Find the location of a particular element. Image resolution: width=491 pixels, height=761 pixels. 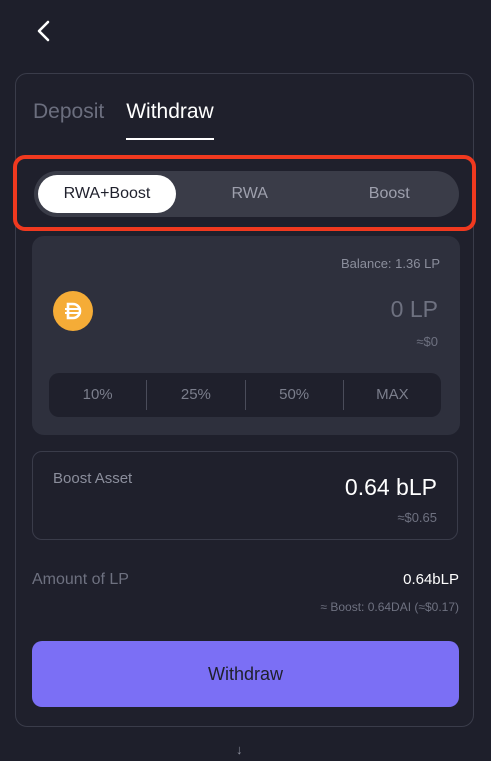

balance-value: 1.36 LP is located at coordinates (417, 263).